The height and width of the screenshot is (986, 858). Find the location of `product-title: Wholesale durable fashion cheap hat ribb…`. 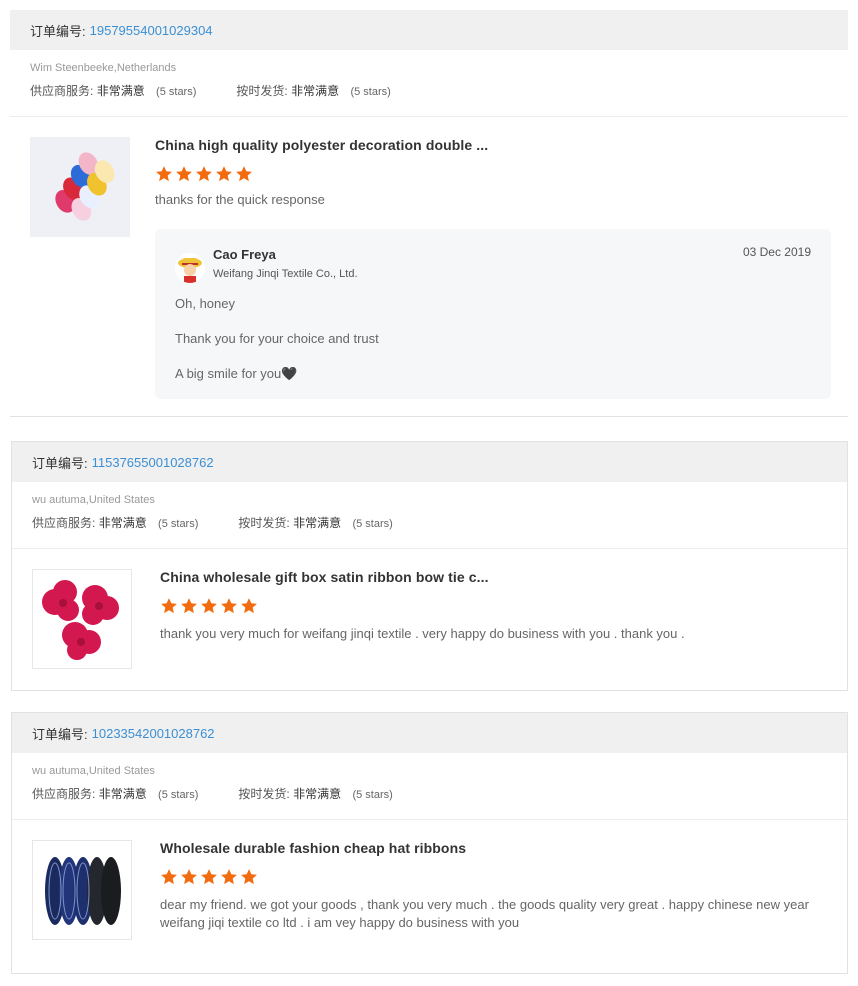

product-title: Wholesale durable fashion cheap hat ribb… is located at coordinates (313, 848).